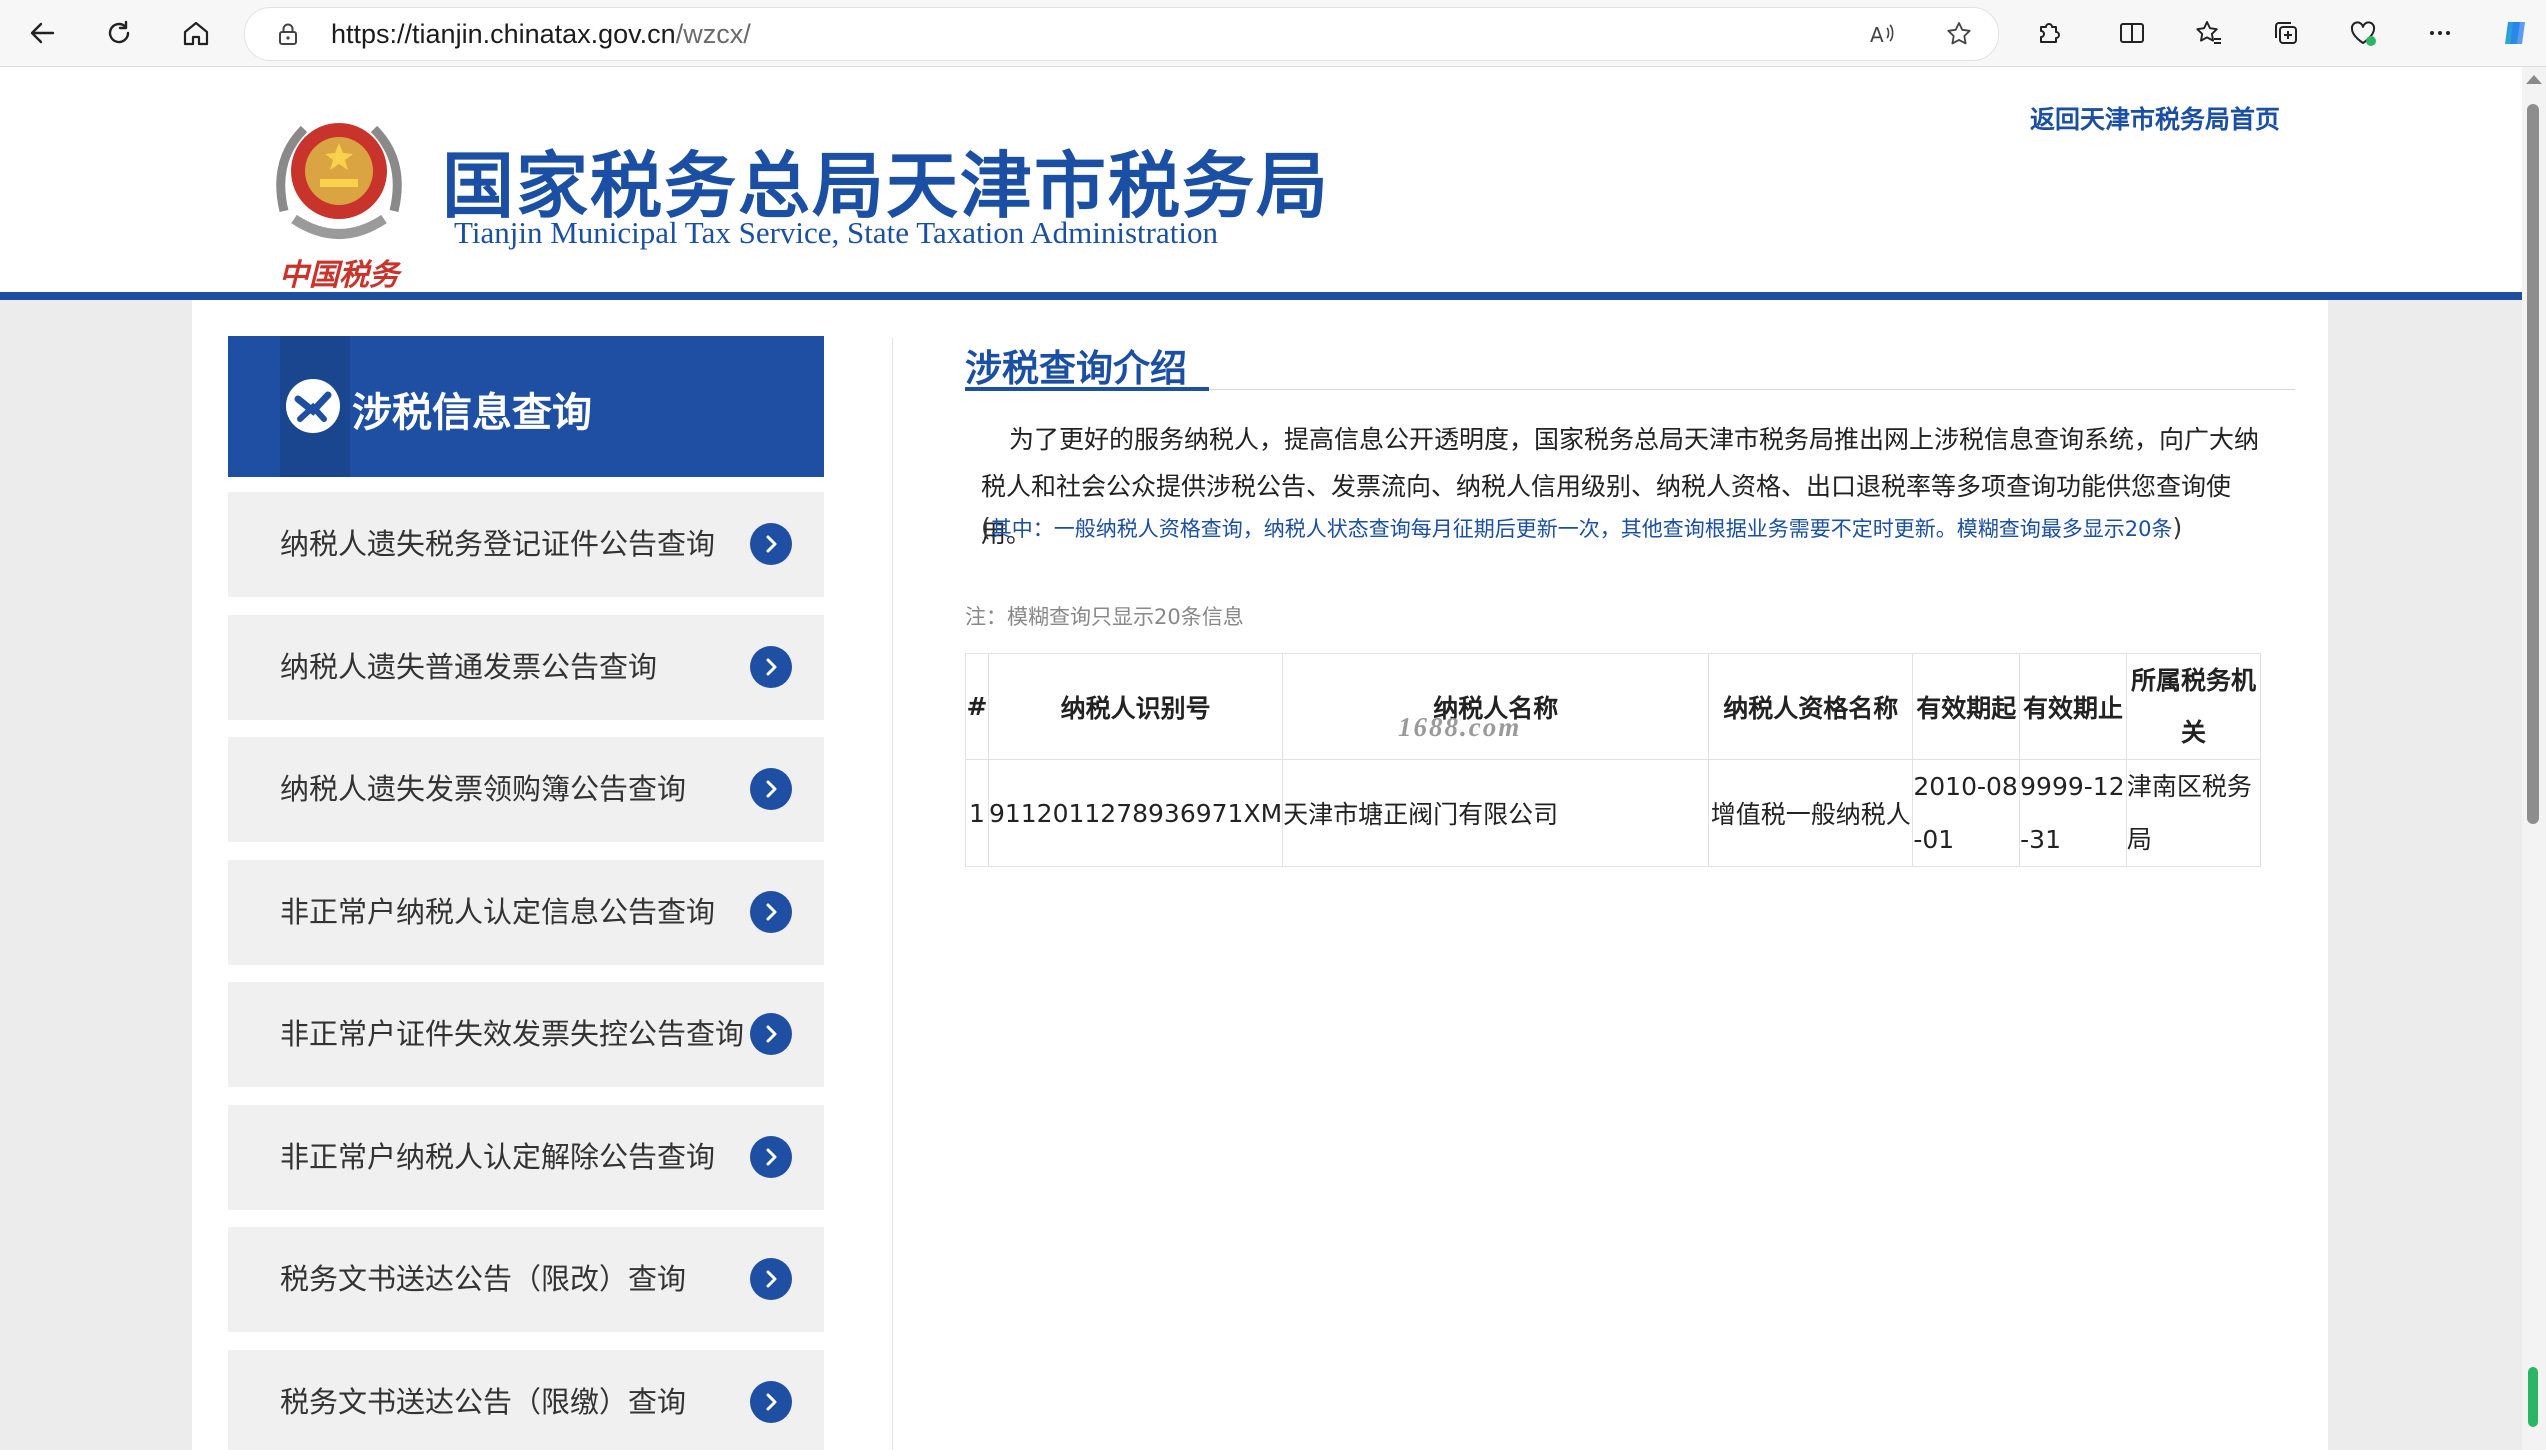 This screenshot has height=1450, width=2546. I want to click on sidebar-item-lost-registration: 纳税人遗失税务登记证件公告查询, so click(526, 544).